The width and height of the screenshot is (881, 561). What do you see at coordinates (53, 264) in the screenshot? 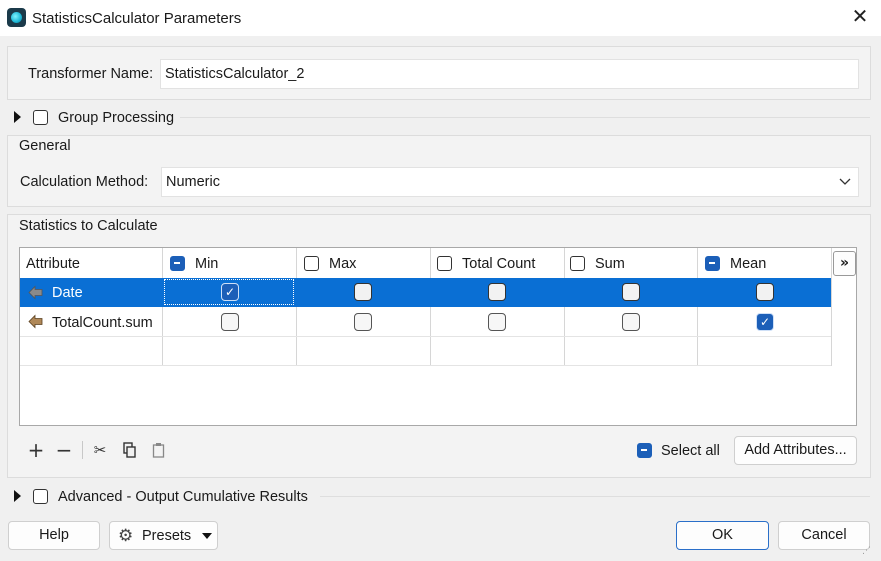
I see `column-header-attribute: Attribute` at bounding box center [53, 264].